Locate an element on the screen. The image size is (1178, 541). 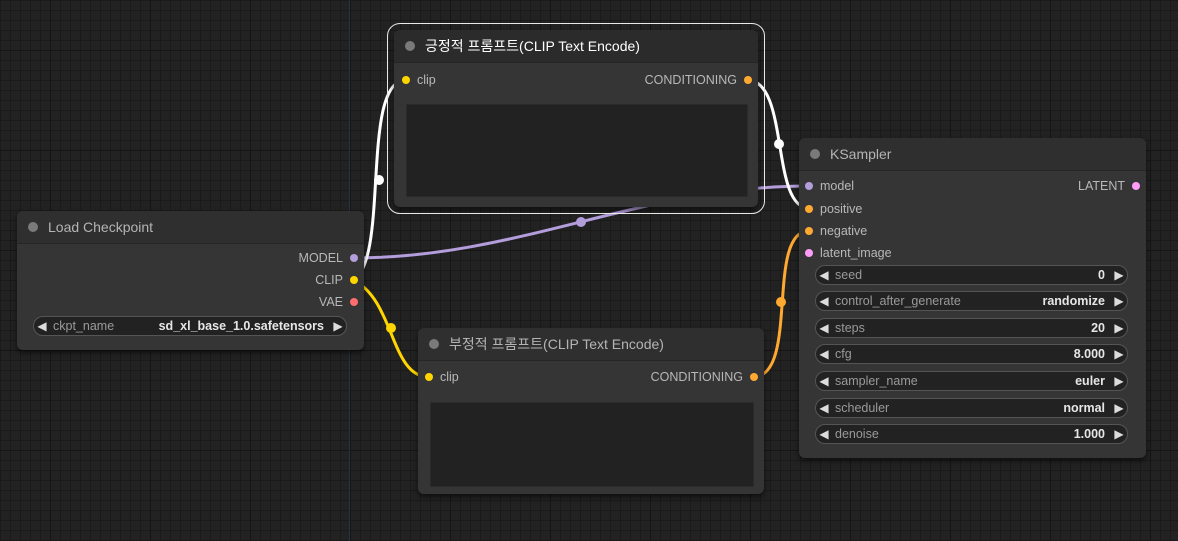
node-ksampler-title-bar: KSampler is located at coordinates (972, 154).